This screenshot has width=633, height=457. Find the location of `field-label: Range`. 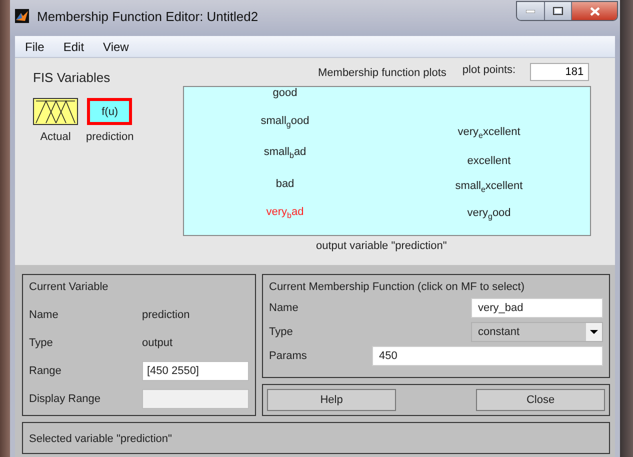

field-label: Range is located at coordinates (45, 371).